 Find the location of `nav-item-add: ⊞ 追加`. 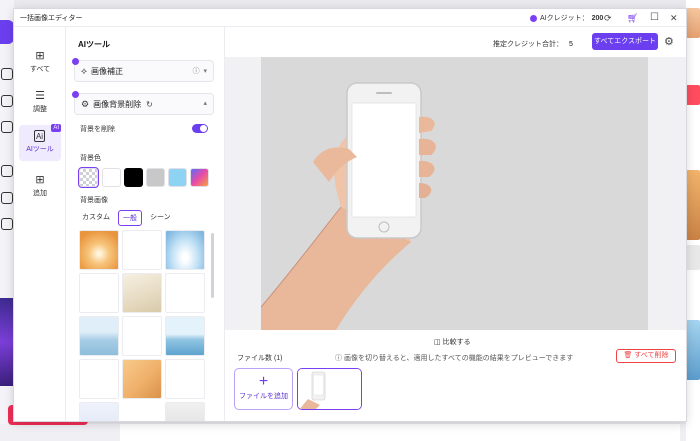

nav-item-add: ⊞ 追加 is located at coordinates (40, 187).